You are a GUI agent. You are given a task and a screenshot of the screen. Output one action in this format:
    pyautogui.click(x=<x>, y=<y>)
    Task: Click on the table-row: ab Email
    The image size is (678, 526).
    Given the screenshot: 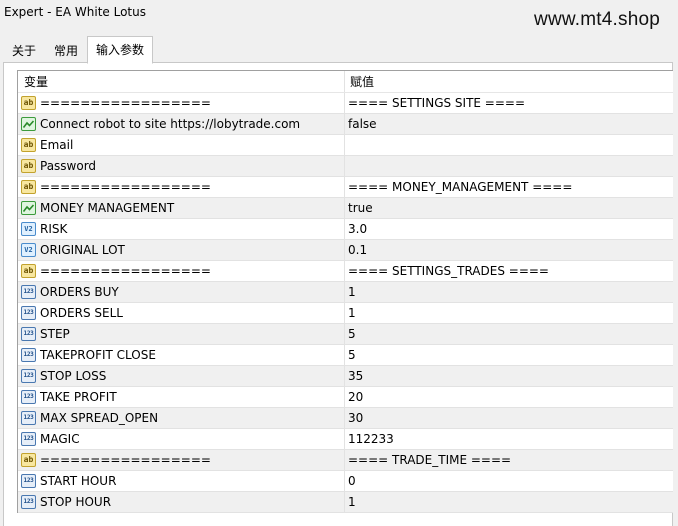 What is the action you would take?
    pyautogui.click(x=345, y=145)
    